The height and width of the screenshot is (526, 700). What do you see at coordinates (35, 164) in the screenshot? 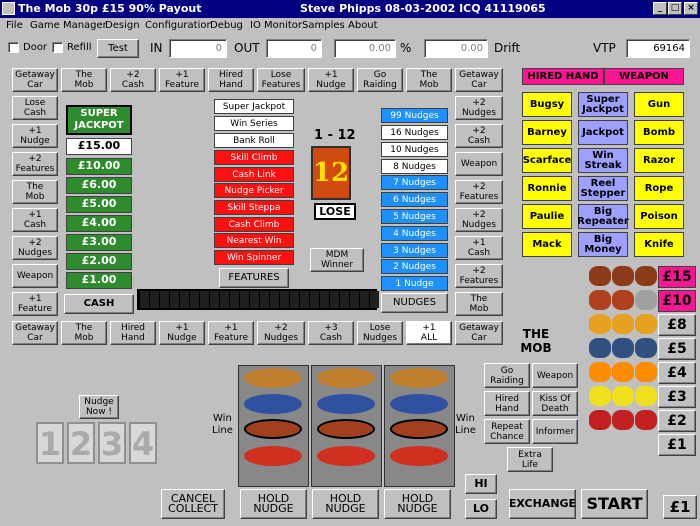
I see `trail-left-3: +2 Features` at bounding box center [35, 164].